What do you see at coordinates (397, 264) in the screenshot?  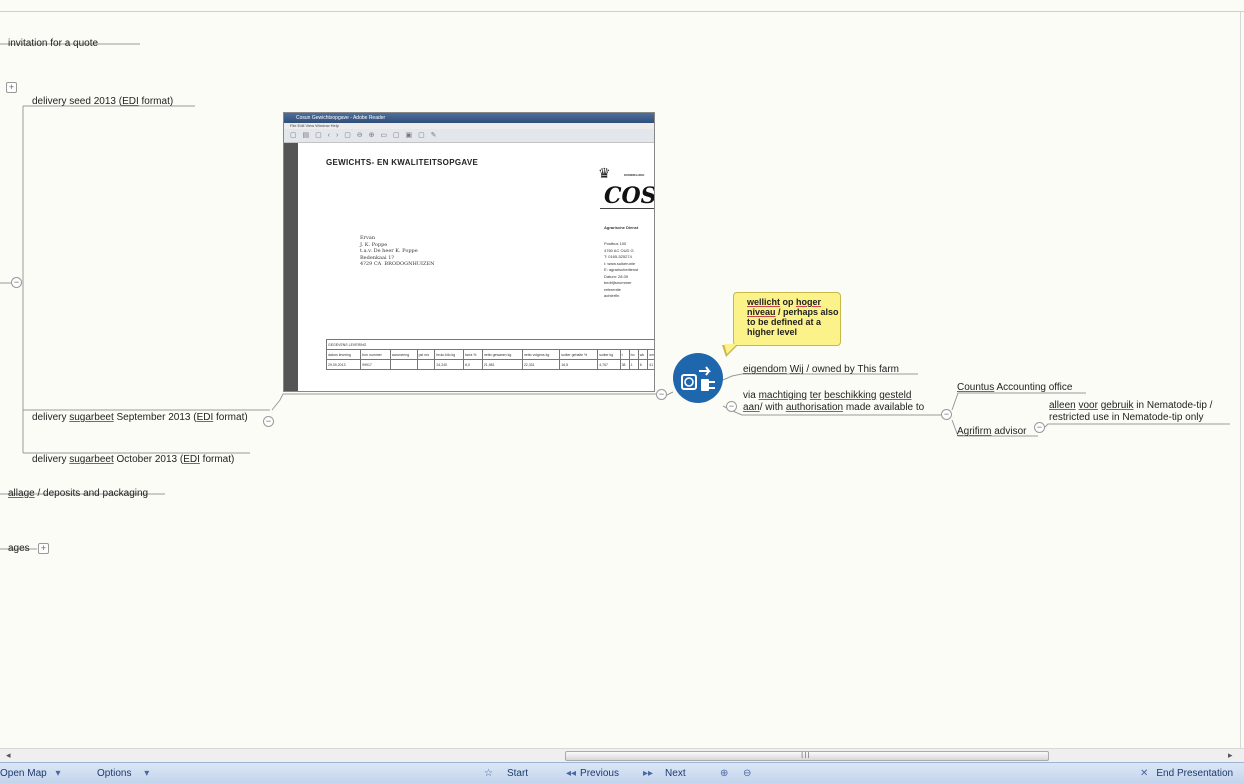 I see `address-line: 4?29 CA BRODOGNHUIZEN` at bounding box center [397, 264].